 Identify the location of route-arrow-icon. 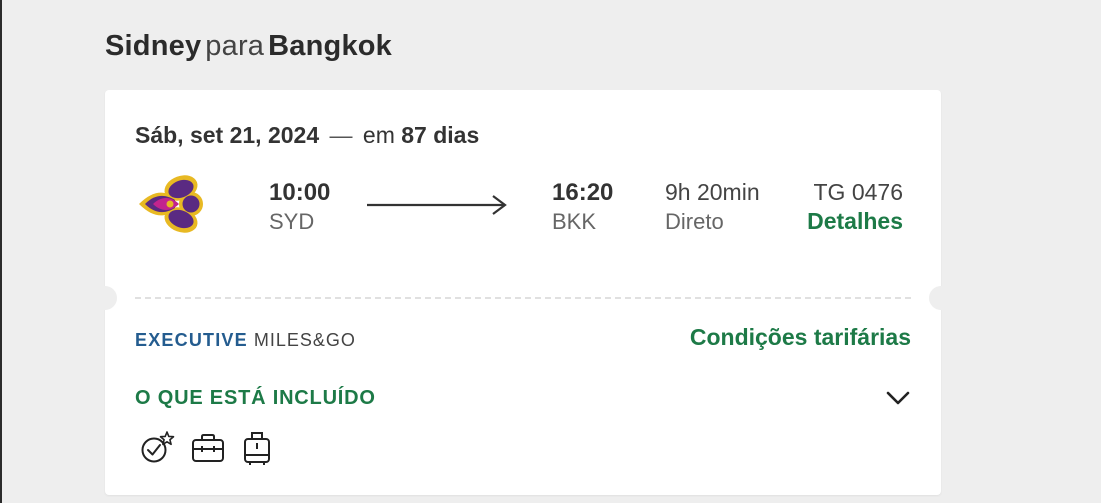
(437, 205).